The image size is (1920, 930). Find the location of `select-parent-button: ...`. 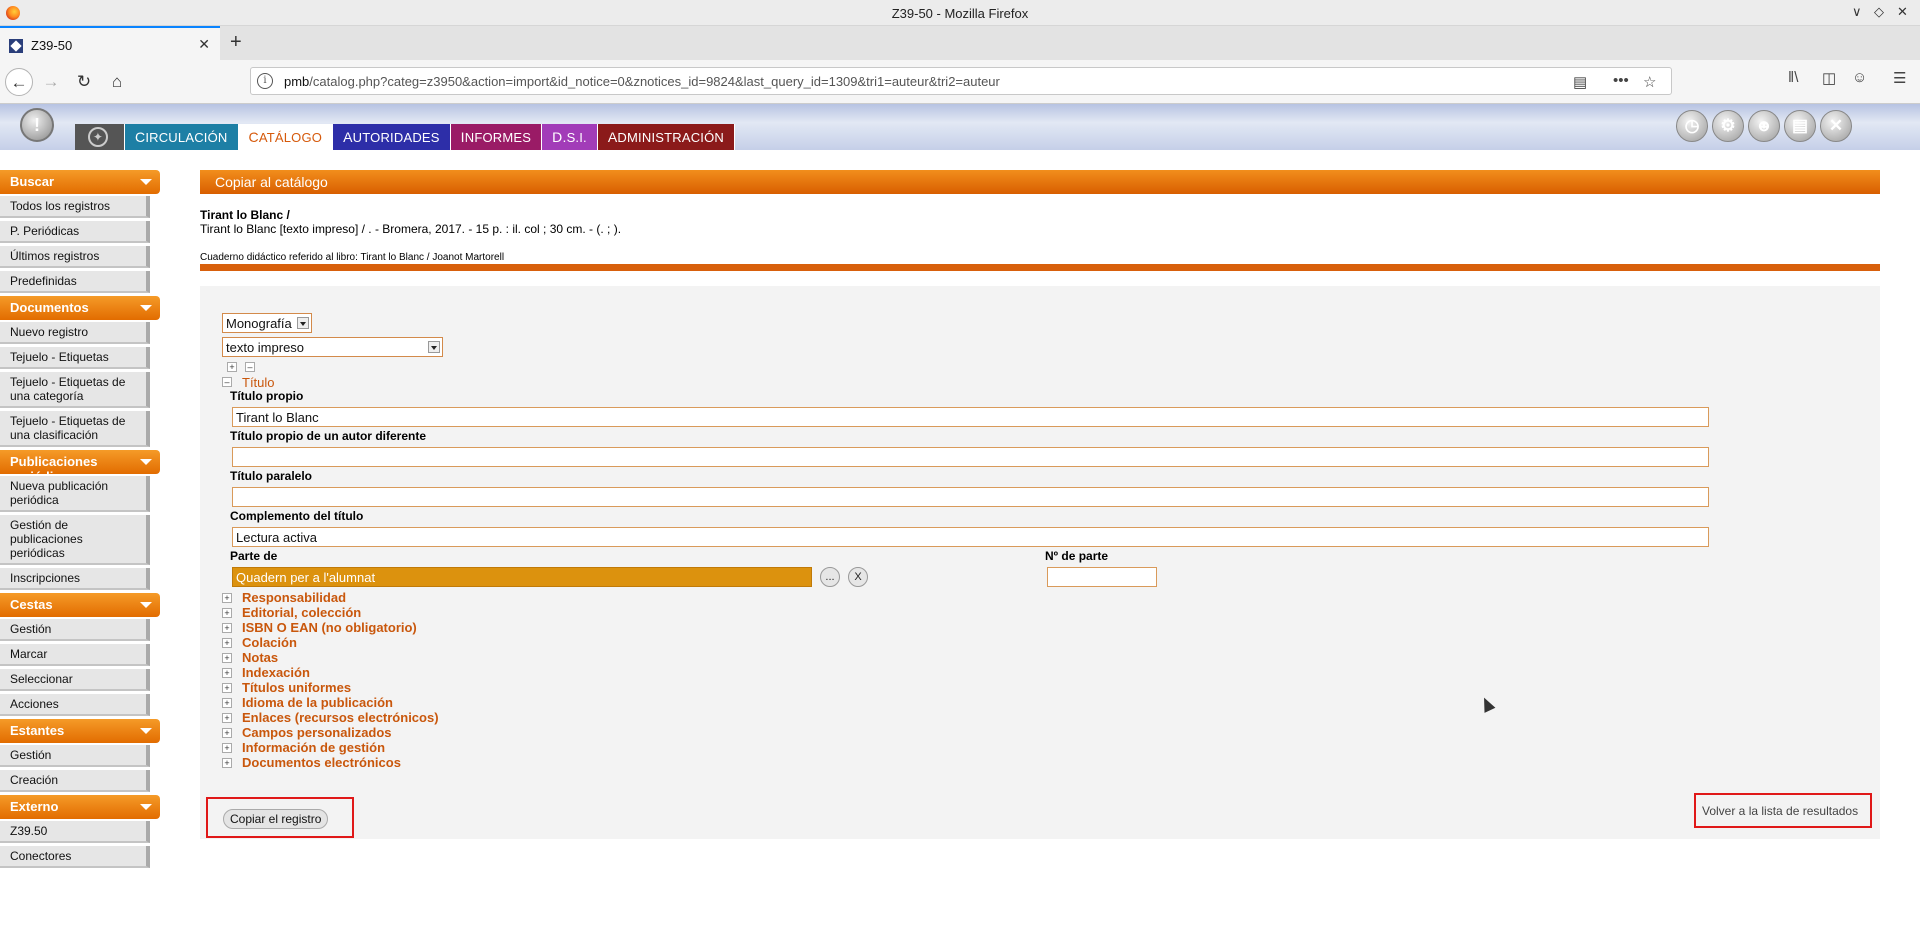

select-parent-button: ... is located at coordinates (830, 577).